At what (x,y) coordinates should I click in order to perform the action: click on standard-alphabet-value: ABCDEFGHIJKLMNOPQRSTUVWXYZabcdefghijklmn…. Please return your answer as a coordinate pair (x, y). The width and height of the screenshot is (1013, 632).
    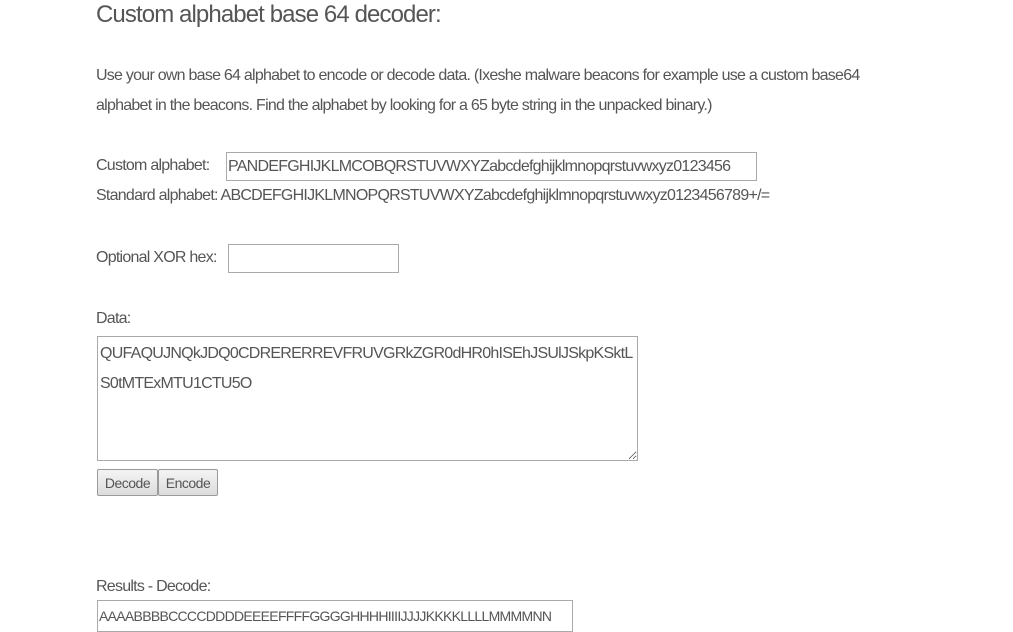
    Looking at the image, I should click on (495, 195).